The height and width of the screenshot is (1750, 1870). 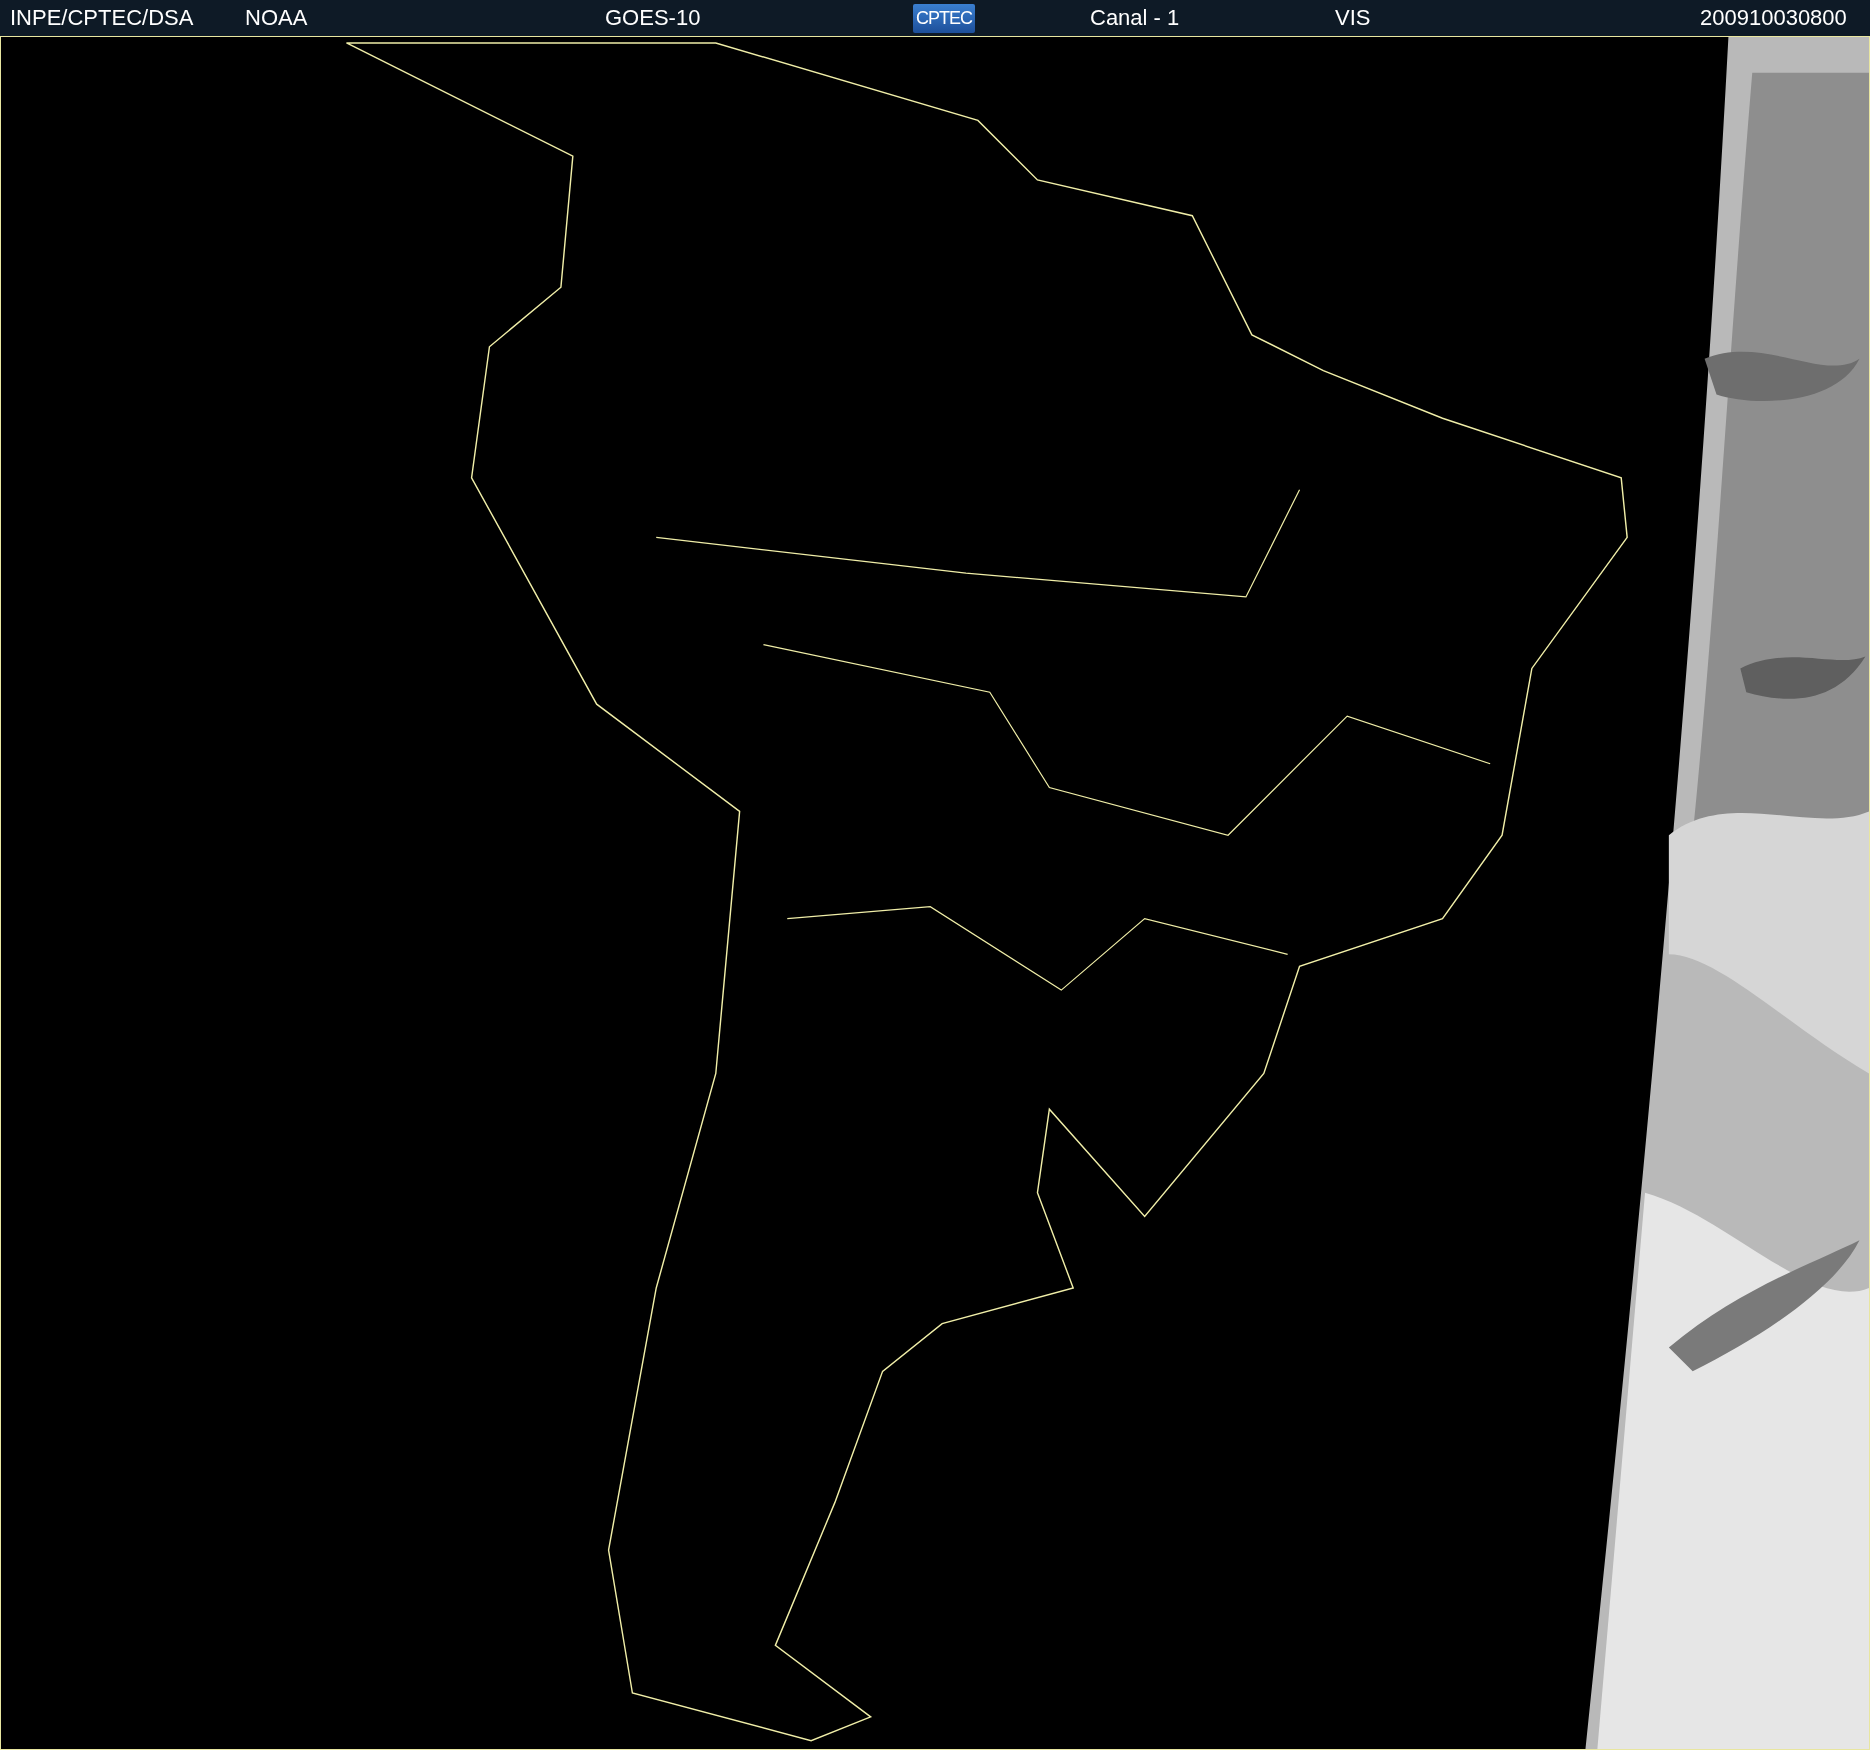 What do you see at coordinates (944, 18) in the screenshot?
I see `logo: CPTEC` at bounding box center [944, 18].